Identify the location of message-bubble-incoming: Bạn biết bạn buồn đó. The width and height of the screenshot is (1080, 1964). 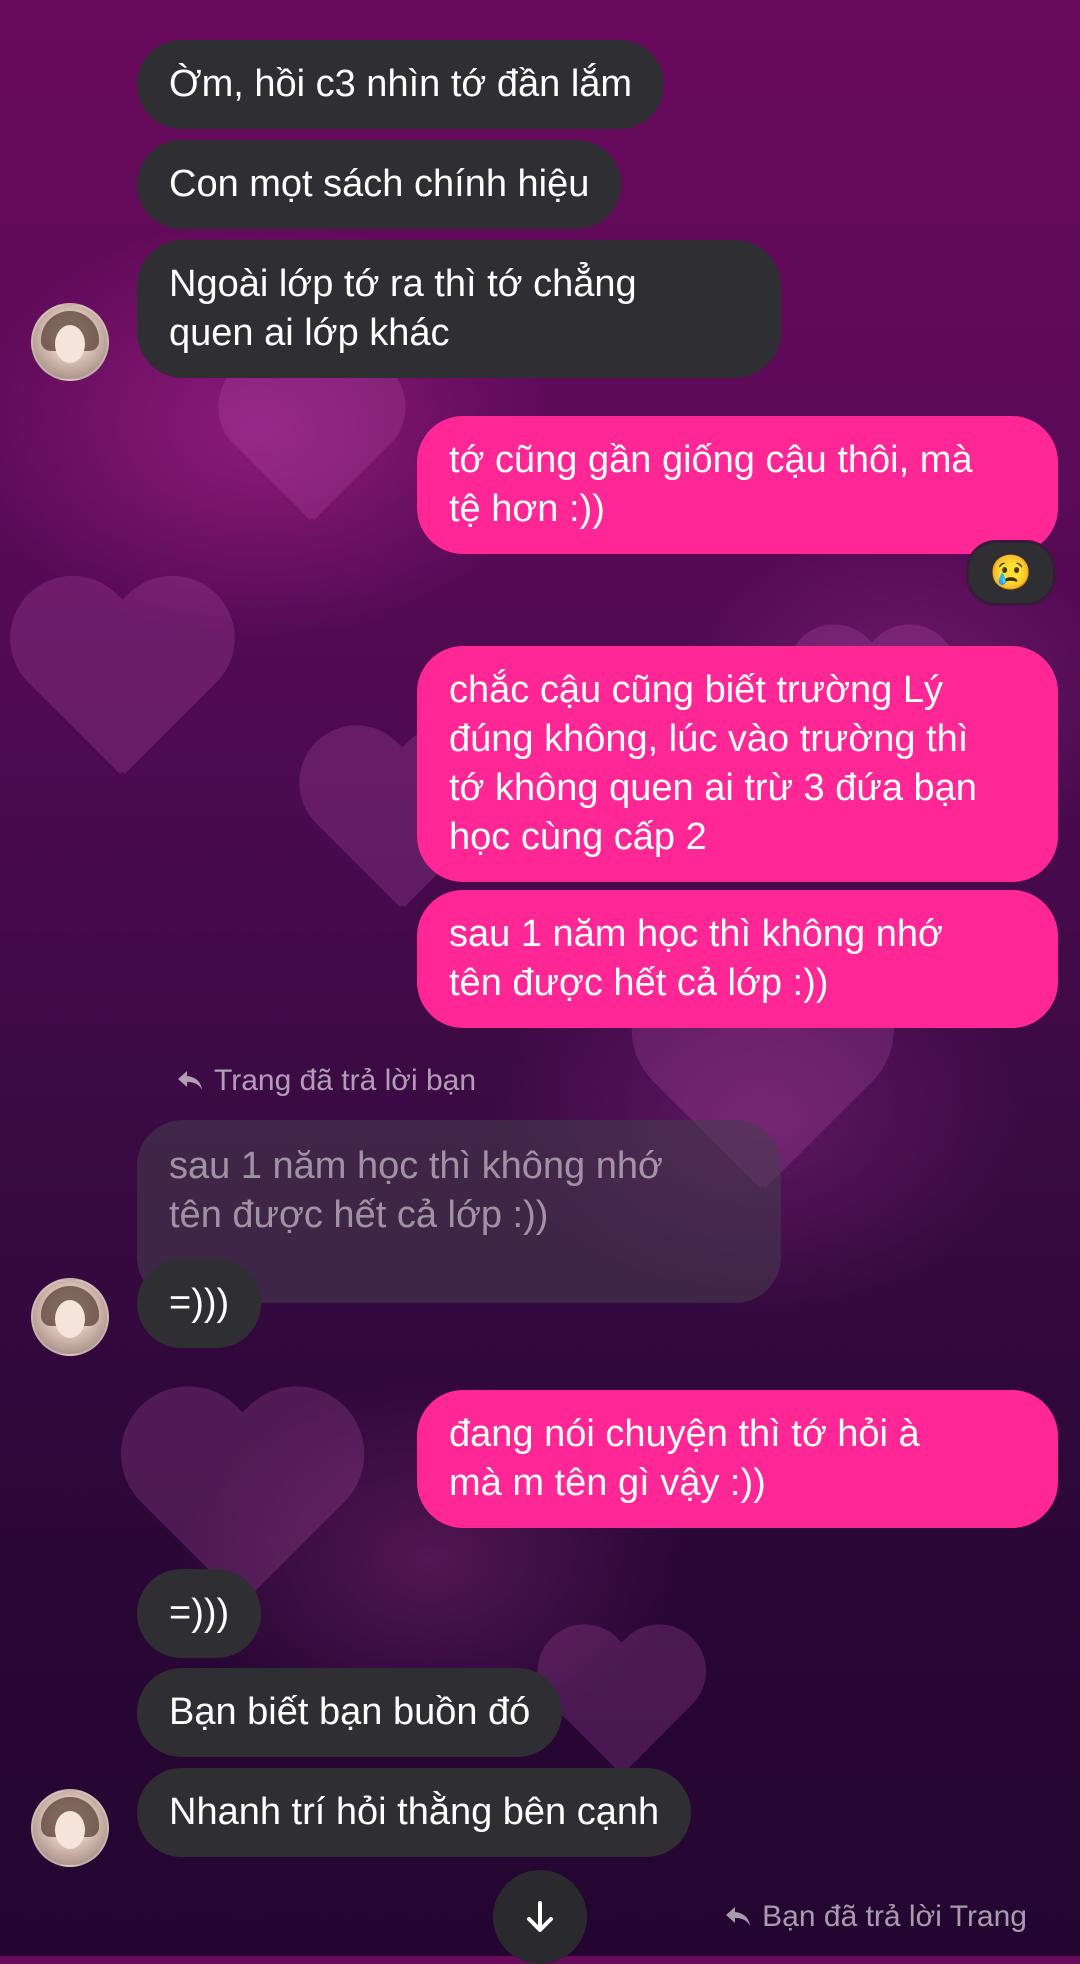
(350, 1712).